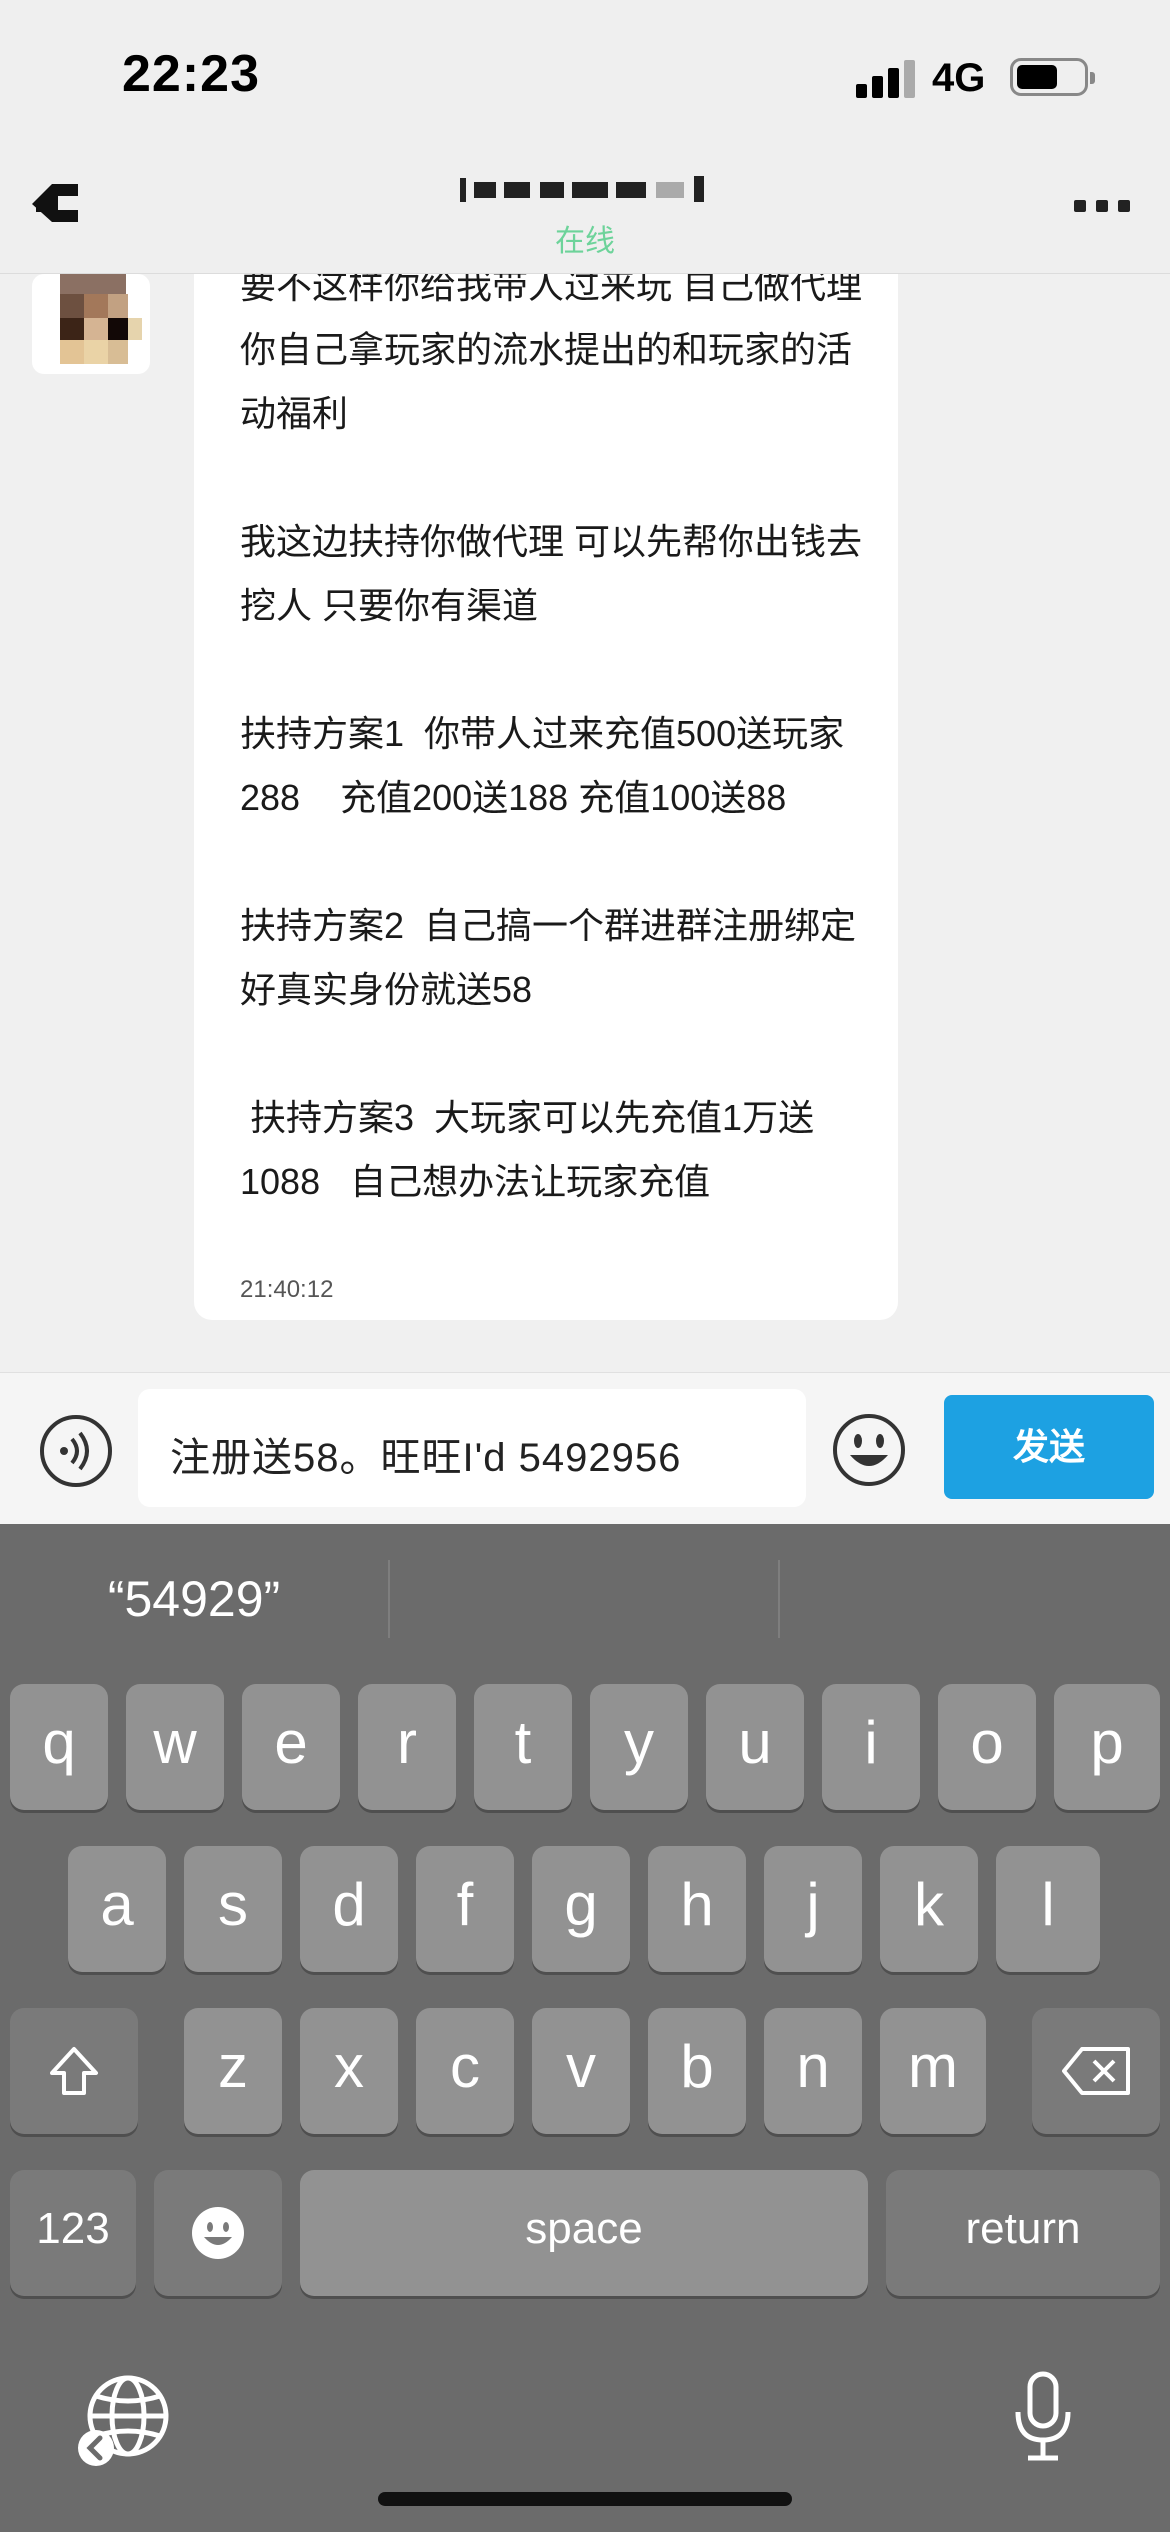 Image resolution: width=1170 pixels, height=2532 pixels. I want to click on key-n: n, so click(813, 2071).